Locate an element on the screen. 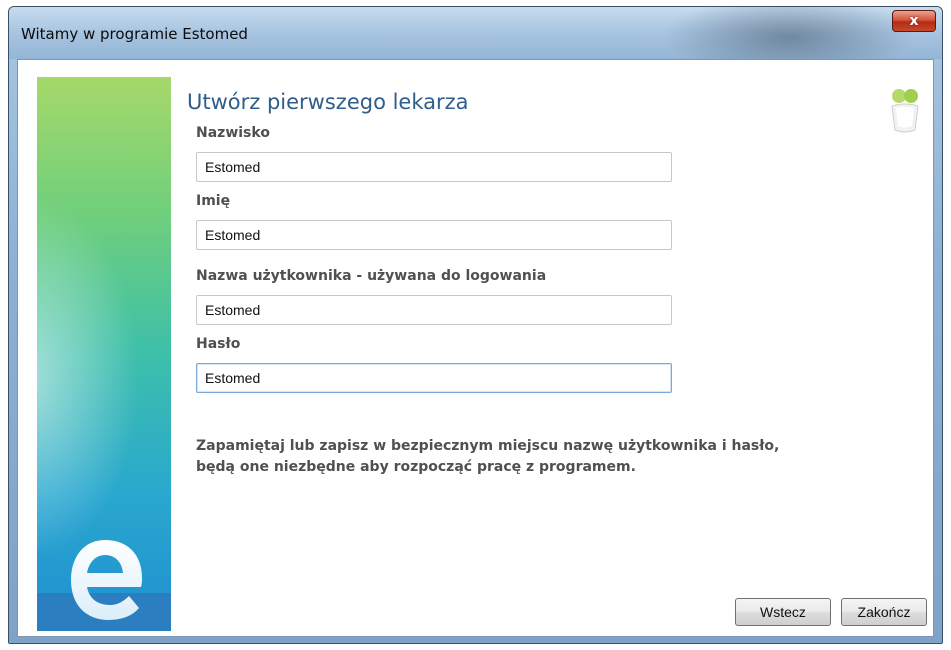  title-bar: Witamy w programie Estomed x is located at coordinates (475, 33).